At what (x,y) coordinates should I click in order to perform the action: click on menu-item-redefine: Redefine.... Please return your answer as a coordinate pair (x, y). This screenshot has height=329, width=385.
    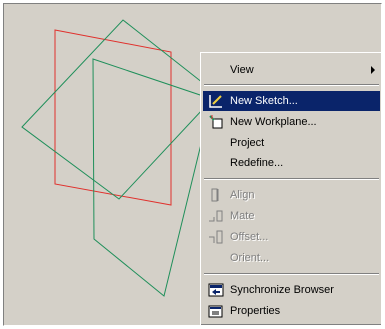
    Looking at the image, I should click on (291, 163).